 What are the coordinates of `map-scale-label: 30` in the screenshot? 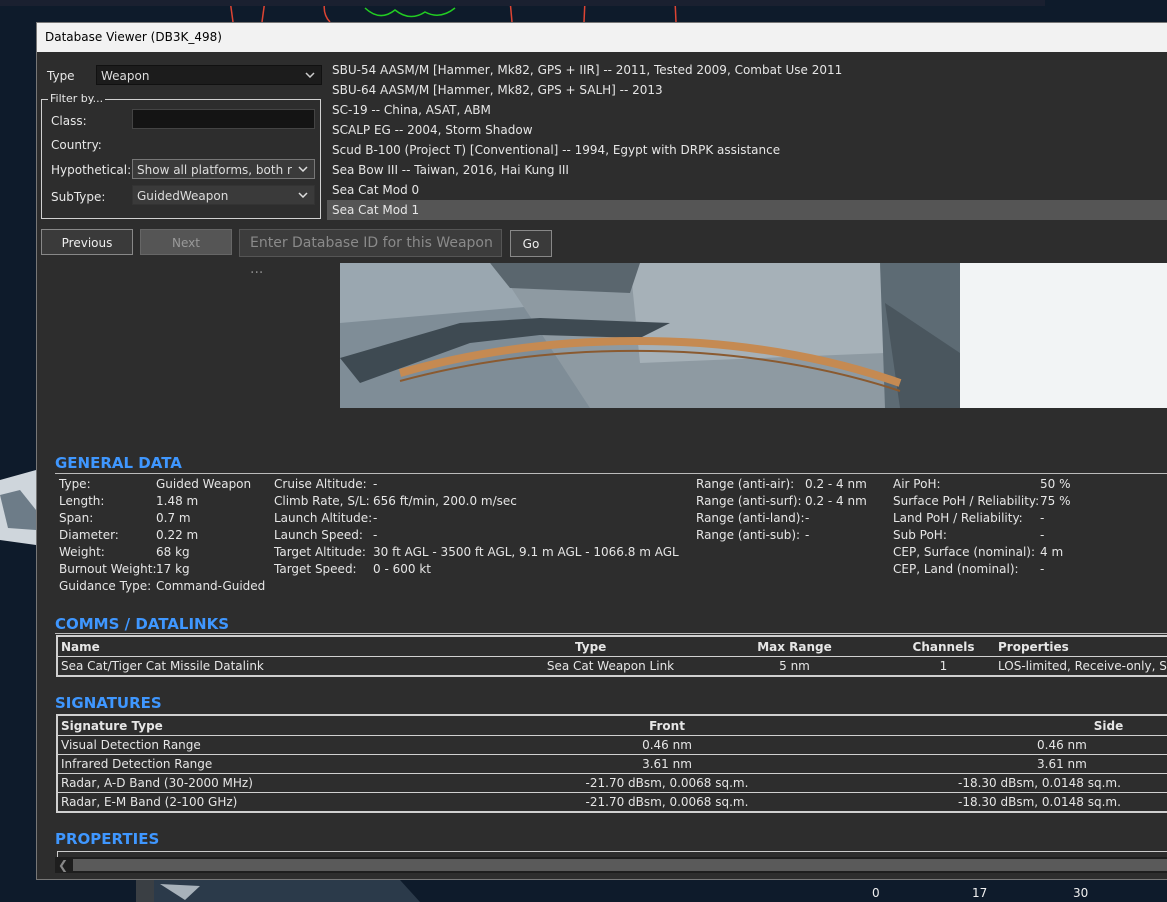 It's located at (1081, 893).